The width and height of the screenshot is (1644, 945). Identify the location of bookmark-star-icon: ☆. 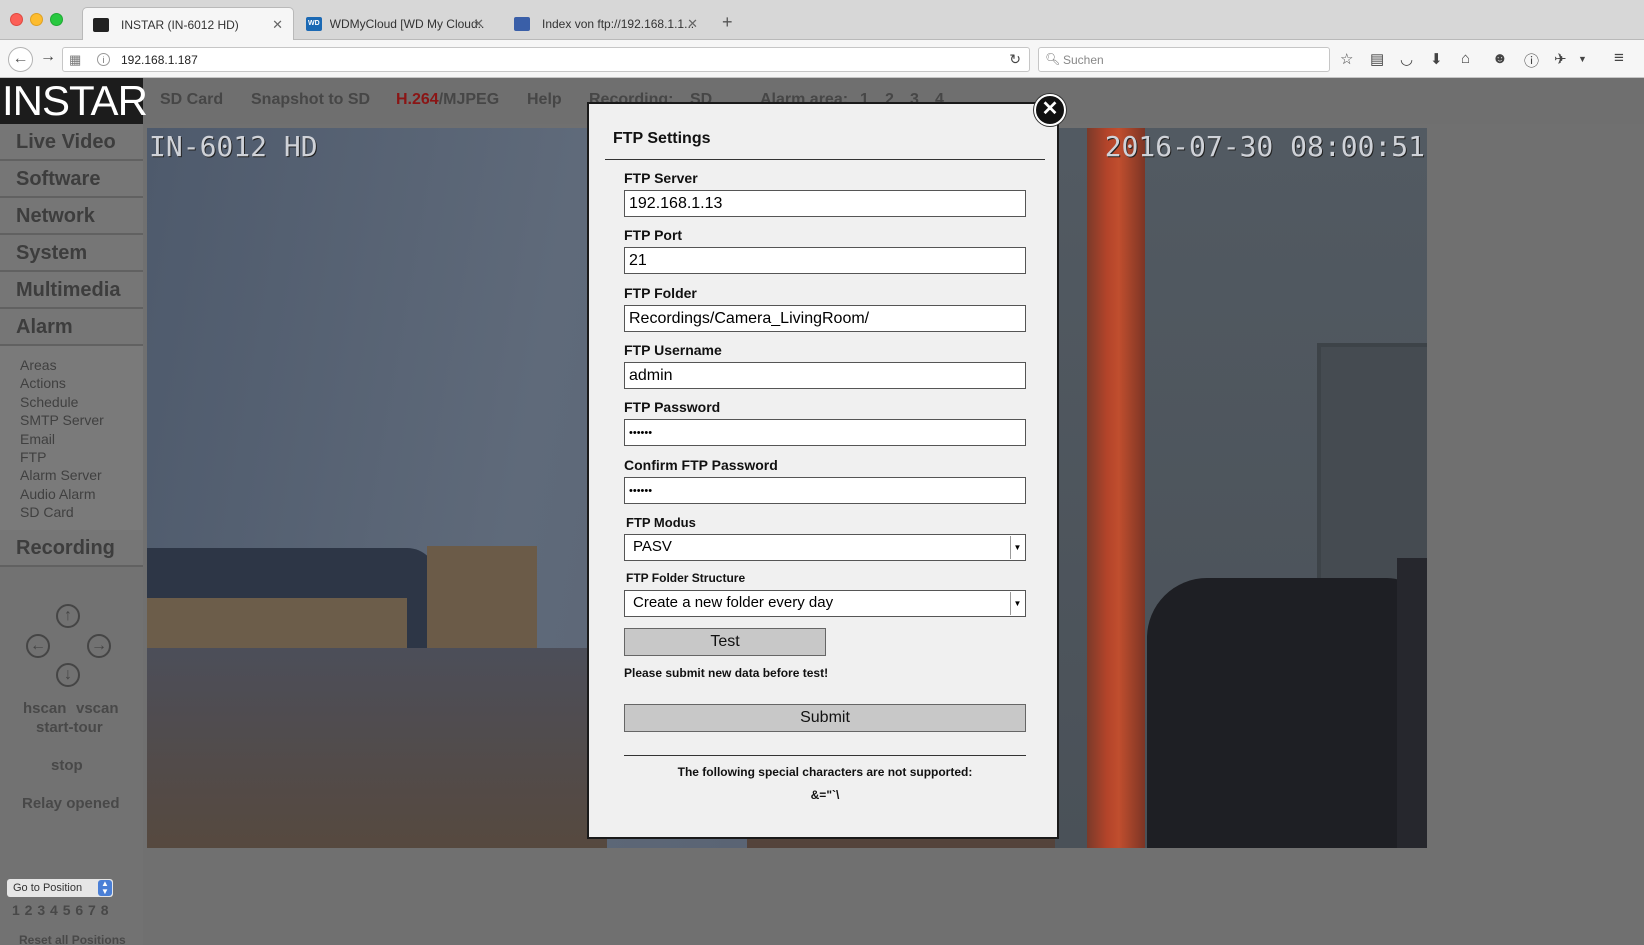
(1346, 59).